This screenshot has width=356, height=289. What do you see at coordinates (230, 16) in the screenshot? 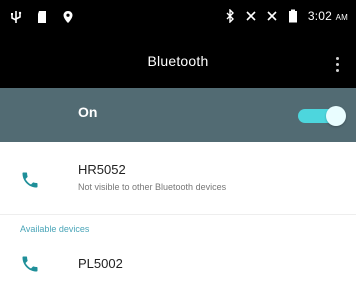
I see `bluetooth-icon` at bounding box center [230, 16].